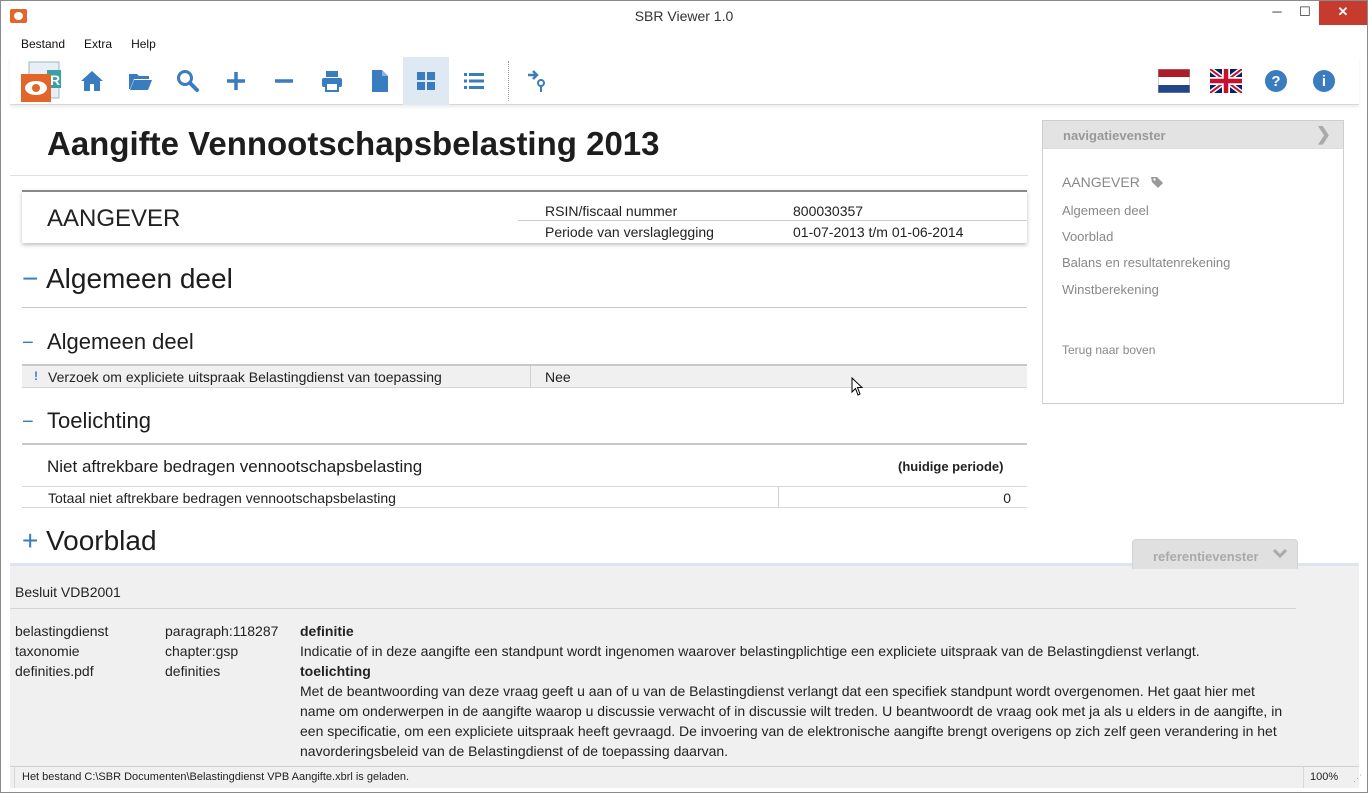 This screenshot has height=793, width=1368. What do you see at coordinates (1206, 556) in the screenshot?
I see `reference-pane-title: referentievenster` at bounding box center [1206, 556].